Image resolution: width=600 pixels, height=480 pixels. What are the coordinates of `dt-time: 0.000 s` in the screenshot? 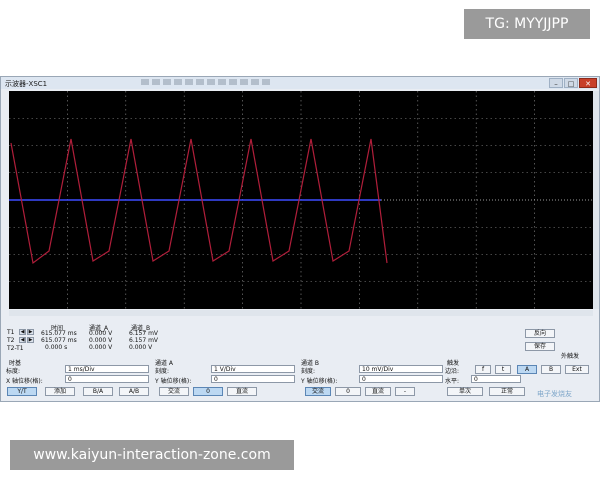 It's located at (56, 347).